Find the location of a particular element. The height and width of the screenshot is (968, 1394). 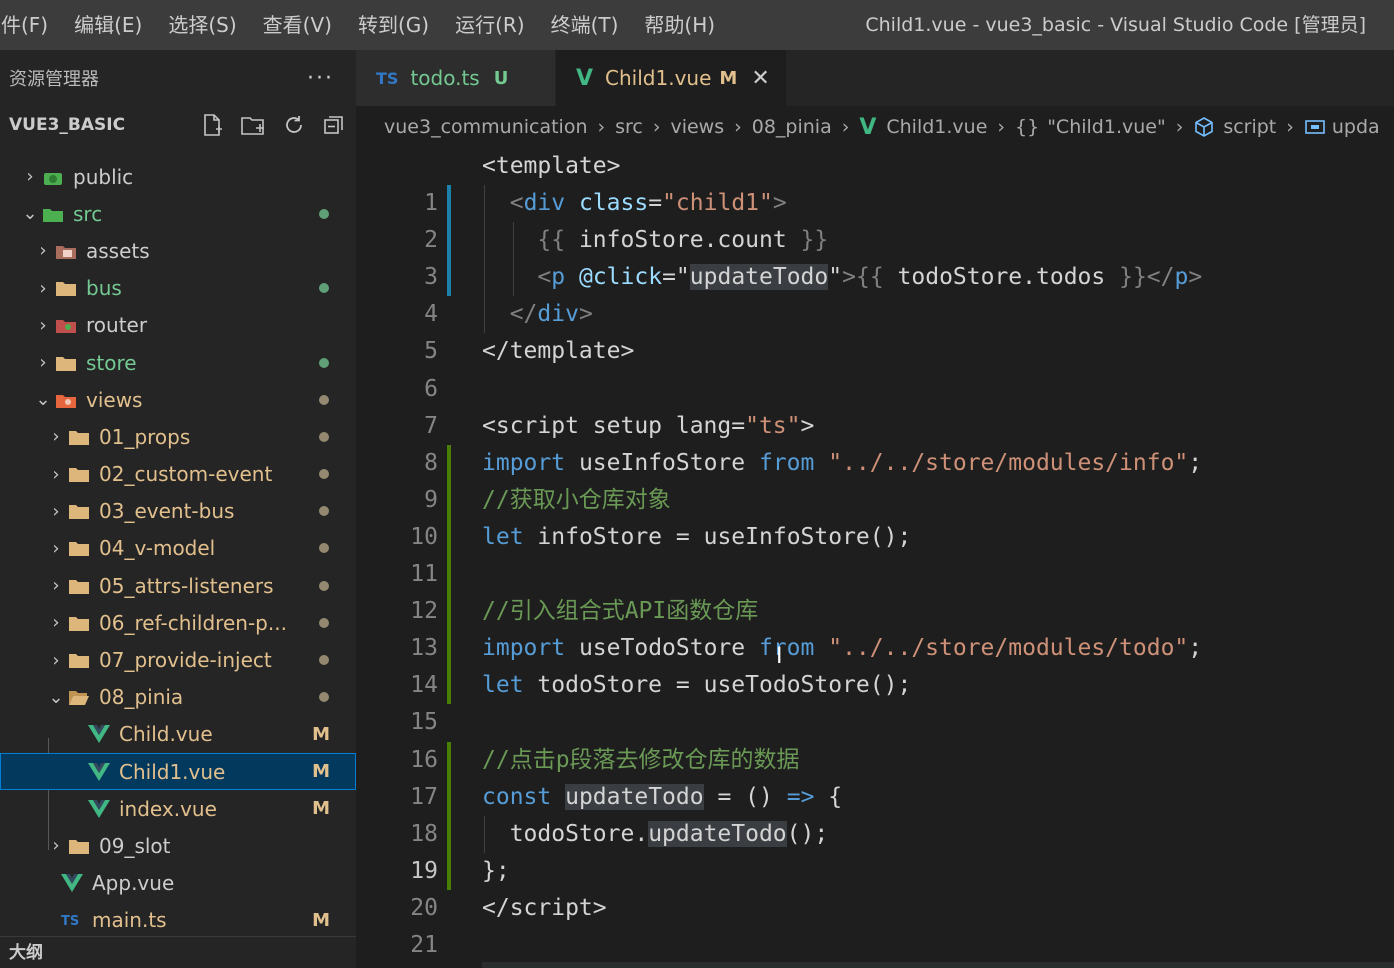

menu-go: 转到(G) is located at coordinates (393, 25).